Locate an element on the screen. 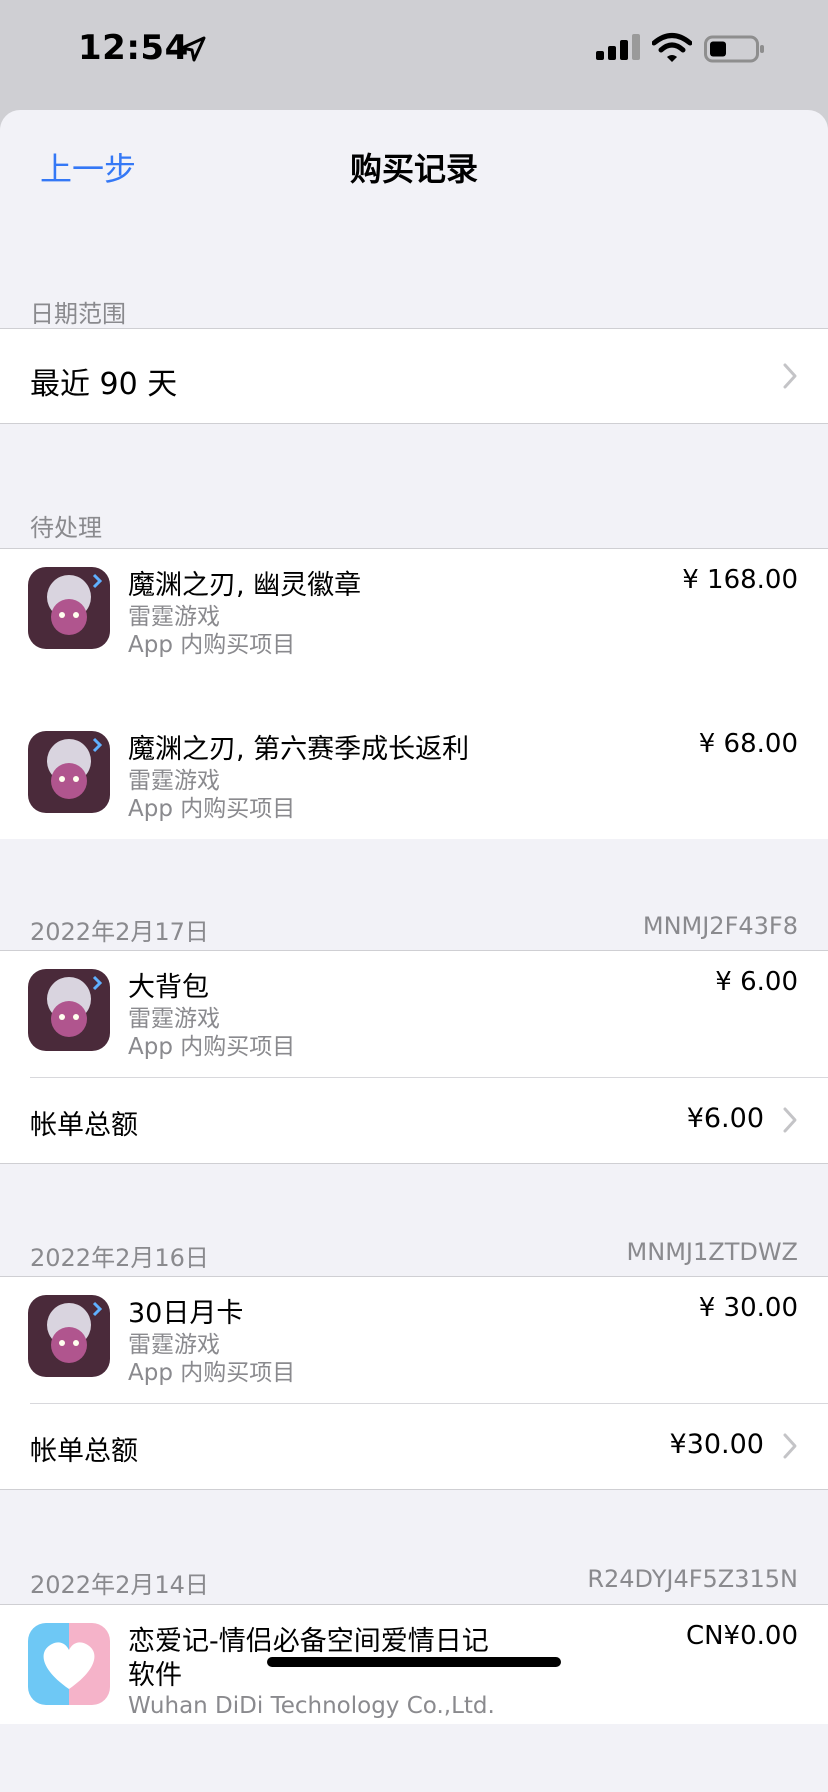 The width and height of the screenshot is (828, 1792). list-item: 魔渊之刃, 幽灵徽章 雷霆游戏 App 内购买项目 ¥ 168.00 is located at coordinates (414, 631).